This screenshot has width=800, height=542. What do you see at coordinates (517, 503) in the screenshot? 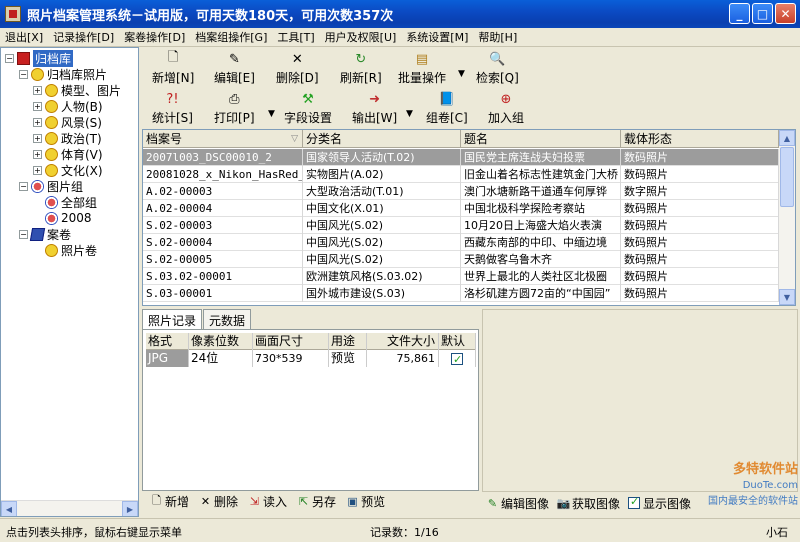
I see `edit-image-button: ✎ 编辑图像` at bounding box center [517, 503].